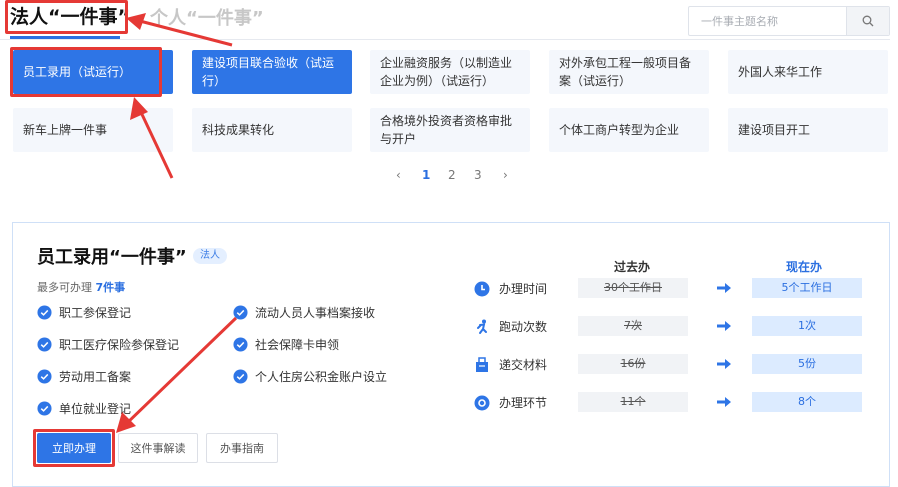  I want to click on max-count-value: 7件事, so click(110, 287).